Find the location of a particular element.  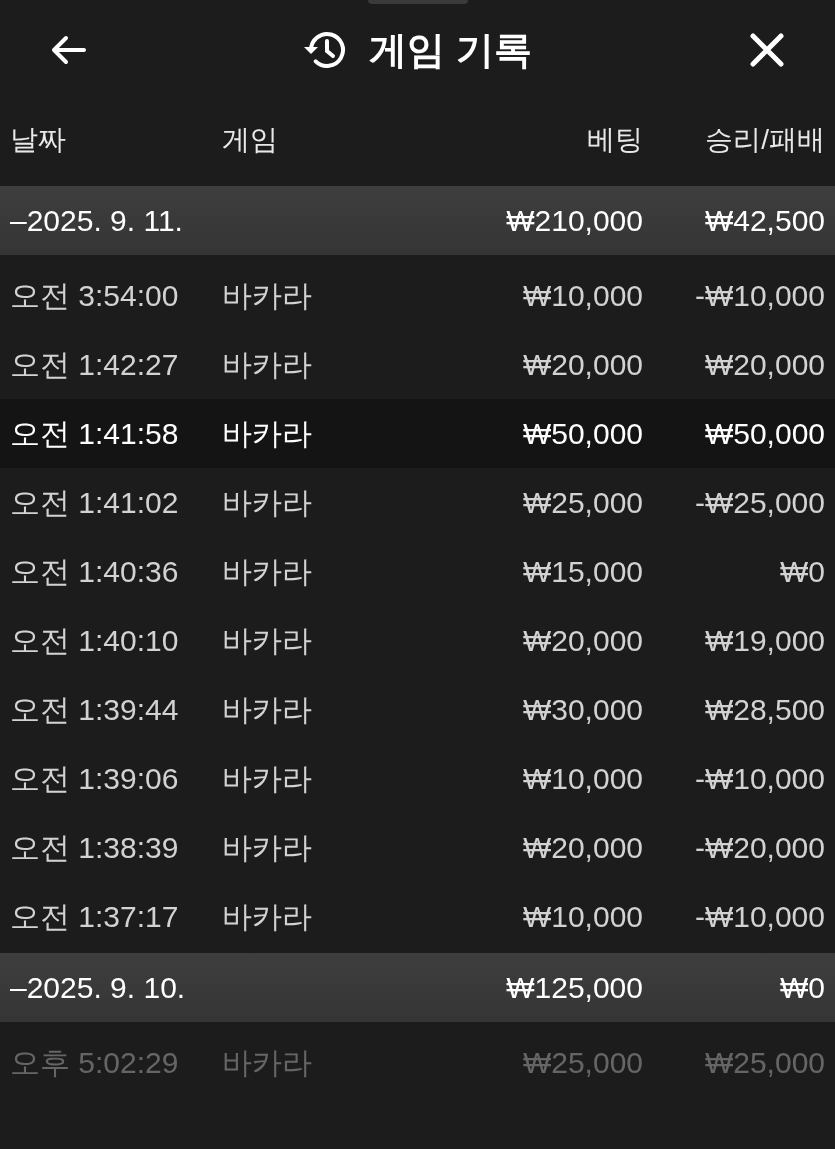

time-cell: 오전 1:41:02 is located at coordinates (94, 502).